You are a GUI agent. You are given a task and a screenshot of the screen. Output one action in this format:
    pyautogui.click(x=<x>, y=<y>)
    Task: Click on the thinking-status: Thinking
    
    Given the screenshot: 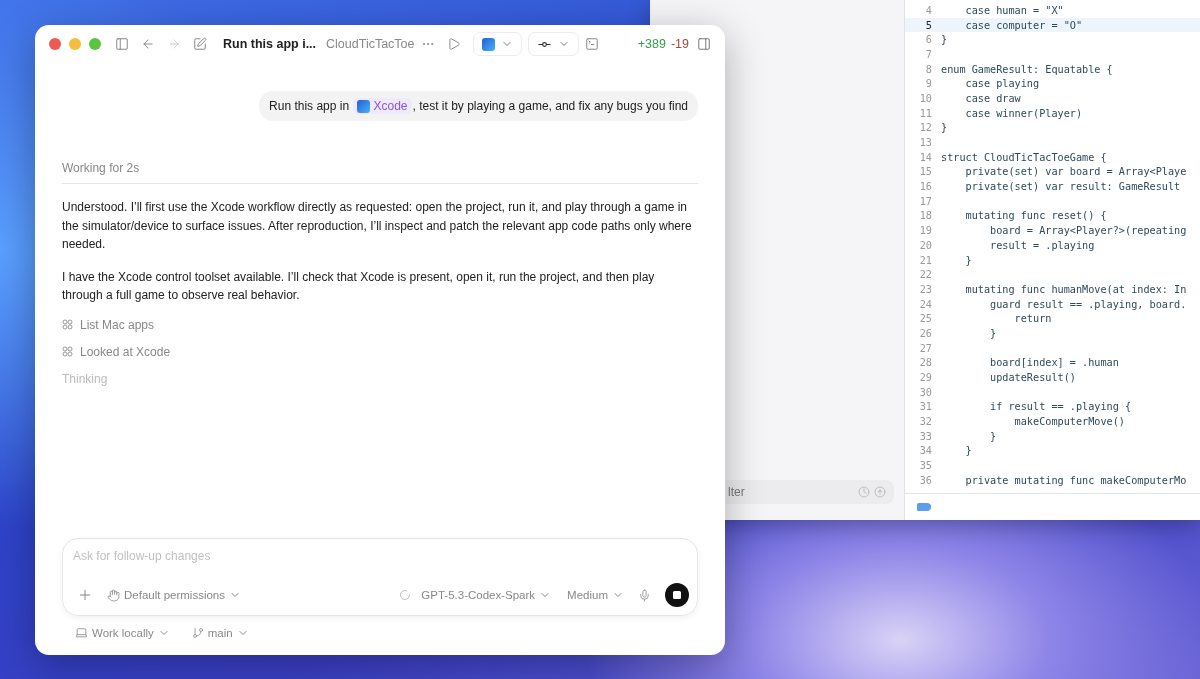 What is the action you would take?
    pyautogui.click(x=85, y=378)
    